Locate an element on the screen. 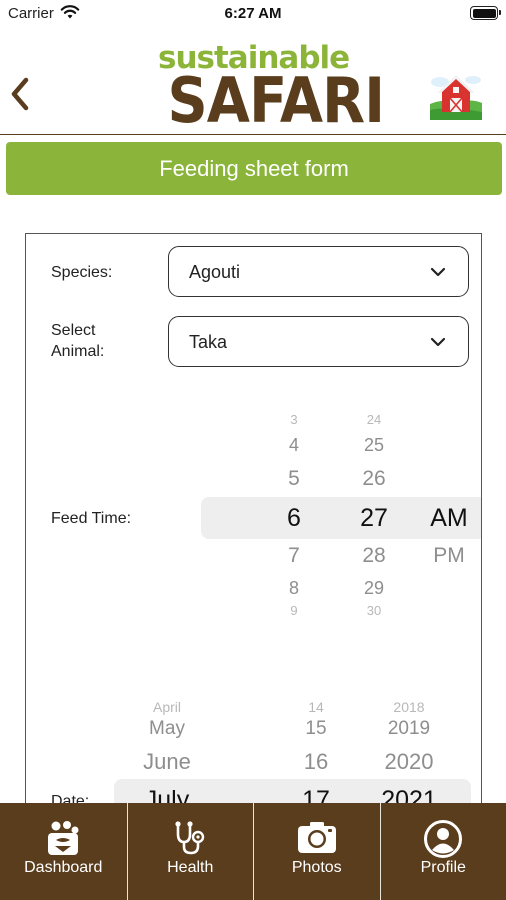  status-time: 6:27 AM is located at coordinates (253, 13).